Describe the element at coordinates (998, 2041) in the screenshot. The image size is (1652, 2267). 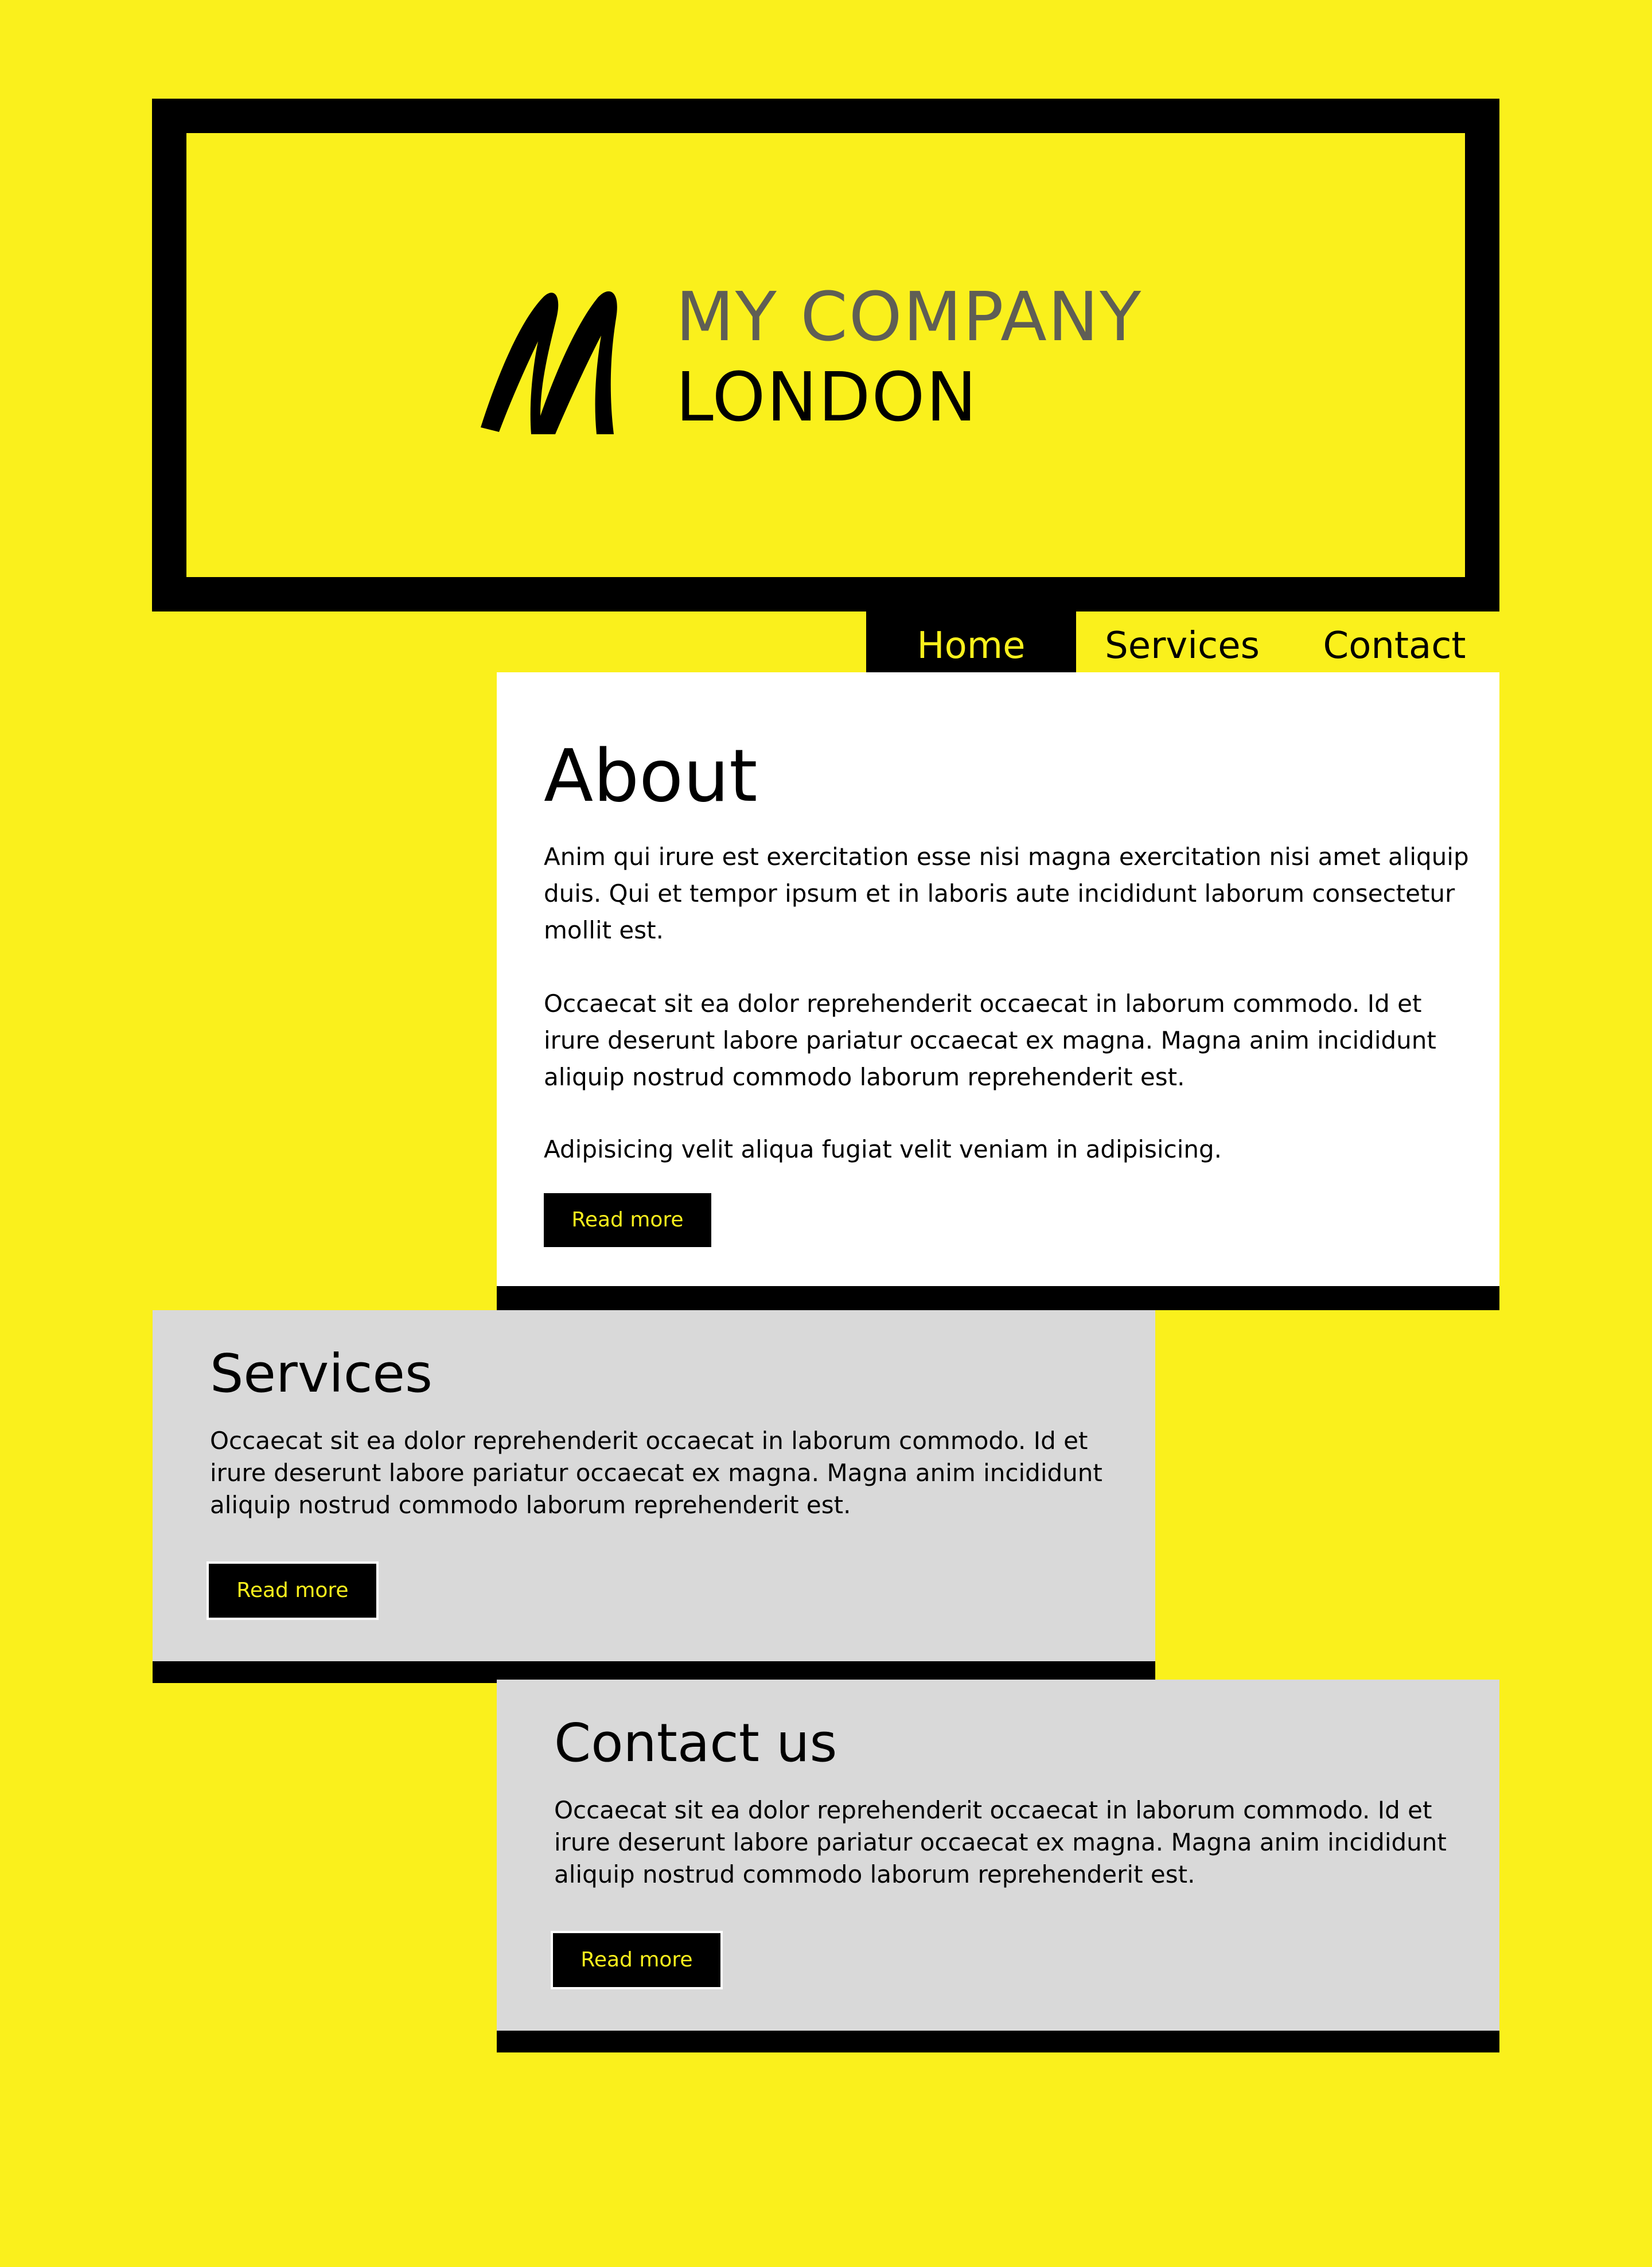
I see `contact-section-bar` at that location.